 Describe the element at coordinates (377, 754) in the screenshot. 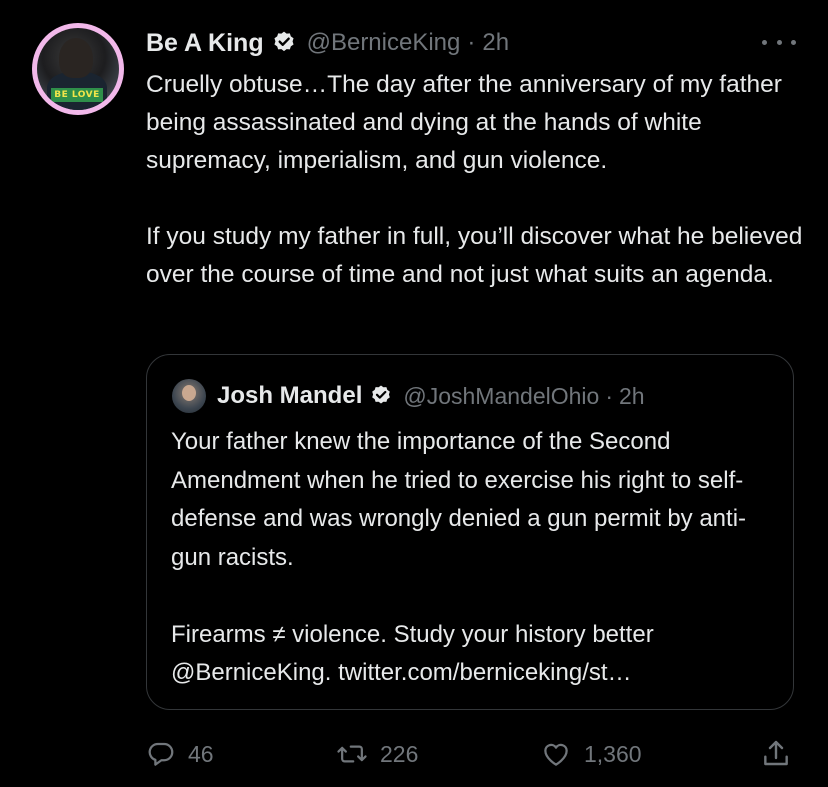

I see `retweet-button: 226` at that location.